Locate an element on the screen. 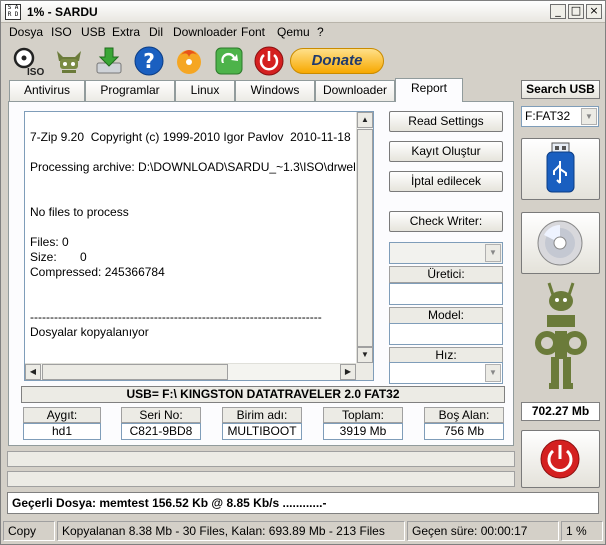  menu-dosya: Dosya is located at coordinates (26, 32).